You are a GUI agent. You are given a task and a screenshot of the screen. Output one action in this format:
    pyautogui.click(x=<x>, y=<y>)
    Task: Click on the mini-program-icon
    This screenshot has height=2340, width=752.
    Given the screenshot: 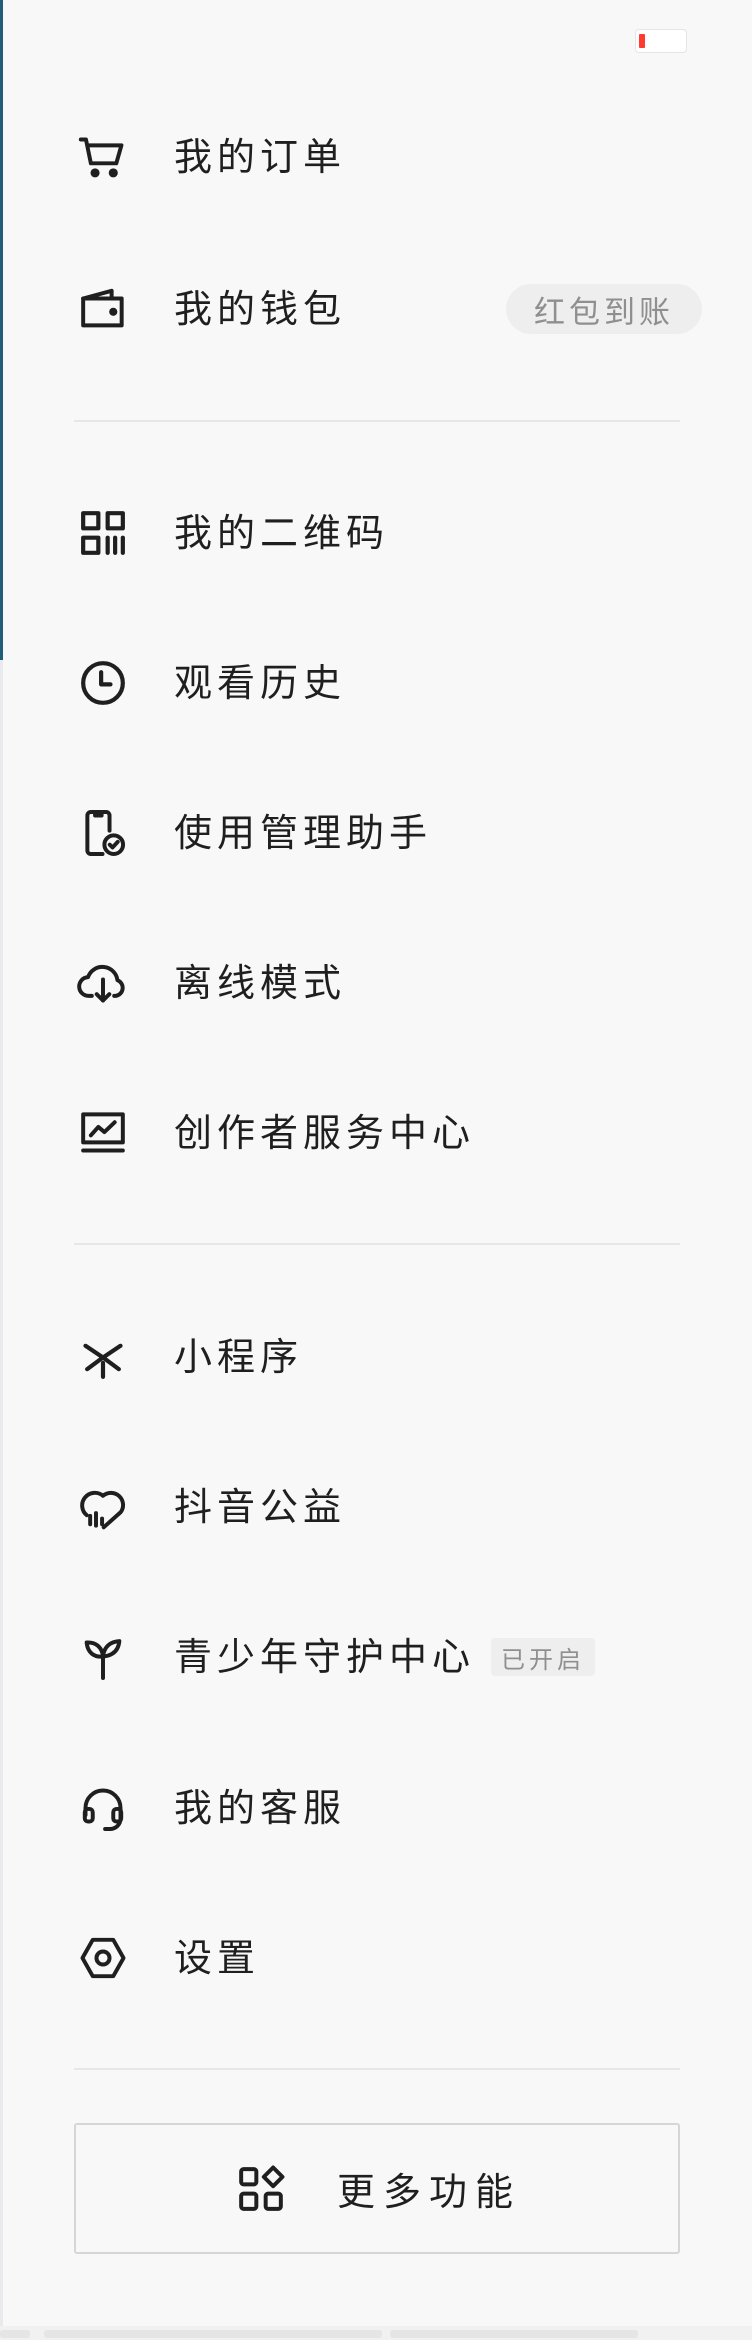 What is the action you would take?
    pyautogui.click(x=103, y=1357)
    